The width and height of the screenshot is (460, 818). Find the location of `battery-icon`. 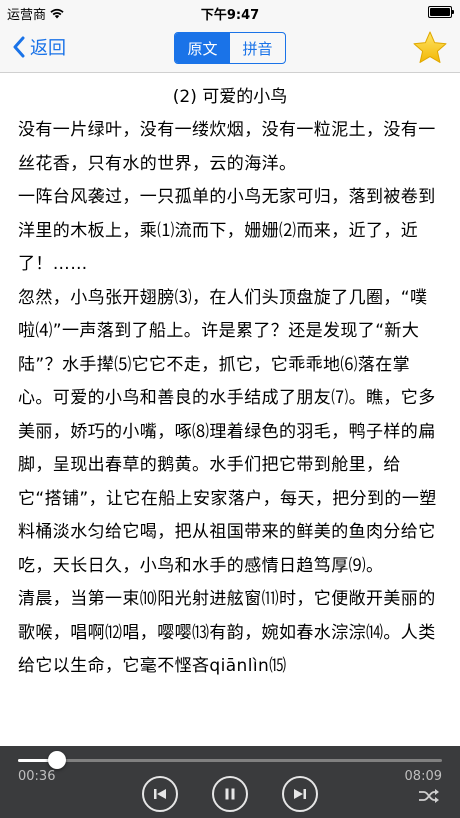

battery-icon is located at coordinates (441, 12).